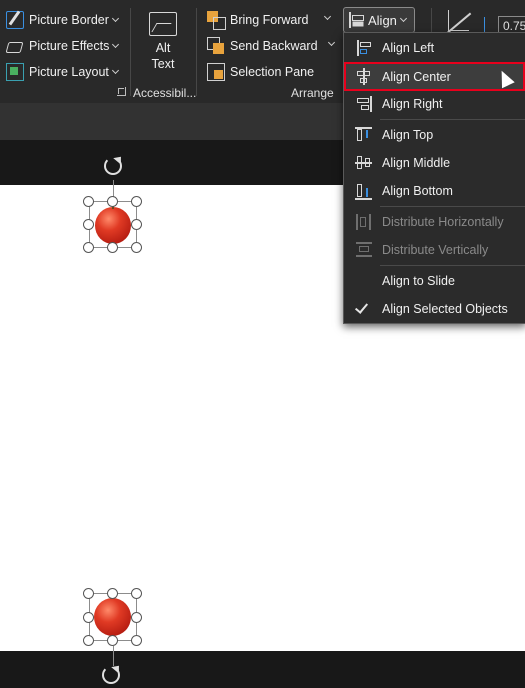 Image resolution: width=525 pixels, height=688 pixels. What do you see at coordinates (69, 46) in the screenshot?
I see `picture-effects-label: Picture Effects` at bounding box center [69, 46].